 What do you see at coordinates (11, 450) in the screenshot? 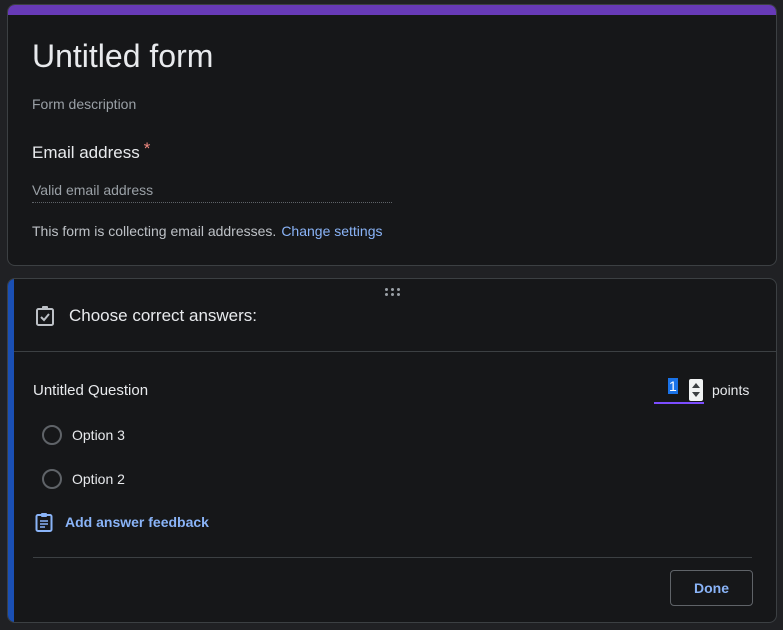
I see `active-question-indicator` at bounding box center [11, 450].